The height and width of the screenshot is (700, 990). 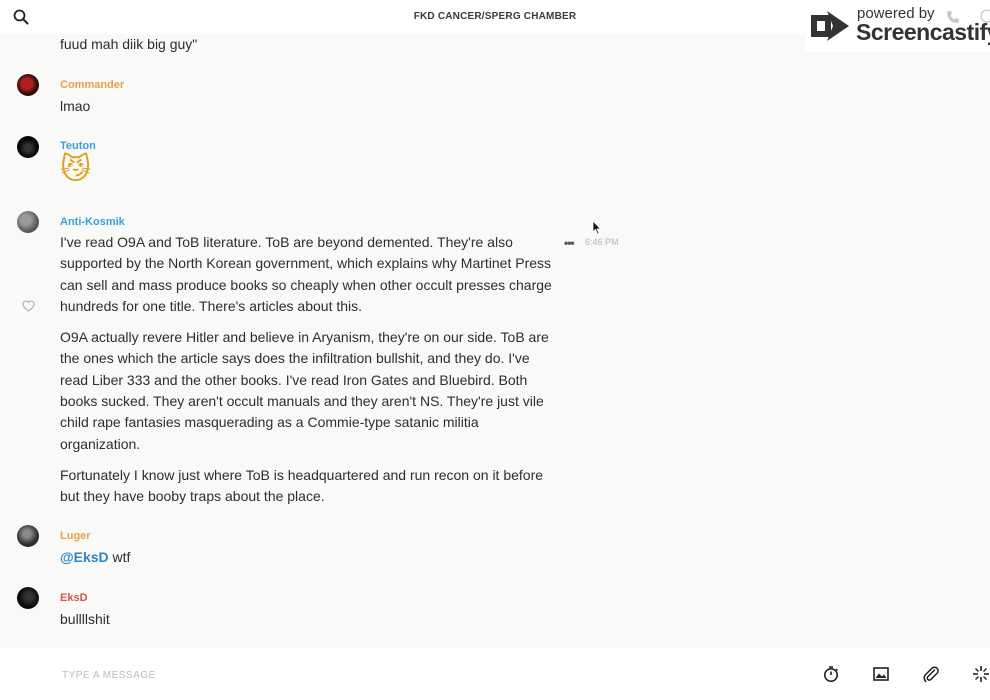 What do you see at coordinates (923, 32) in the screenshot?
I see `watermark-brand: Screencastify` at bounding box center [923, 32].